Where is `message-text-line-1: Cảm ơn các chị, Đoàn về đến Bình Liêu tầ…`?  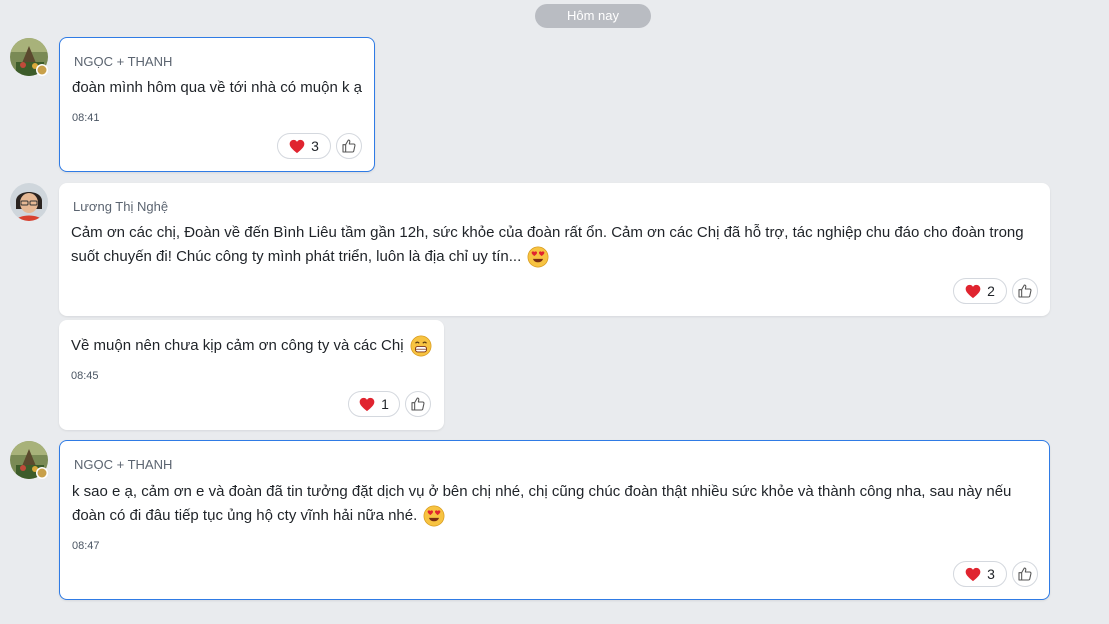
message-text-line-1: Cảm ơn các chị, Đoàn về đến Bình Liêu tầ… is located at coordinates (547, 232).